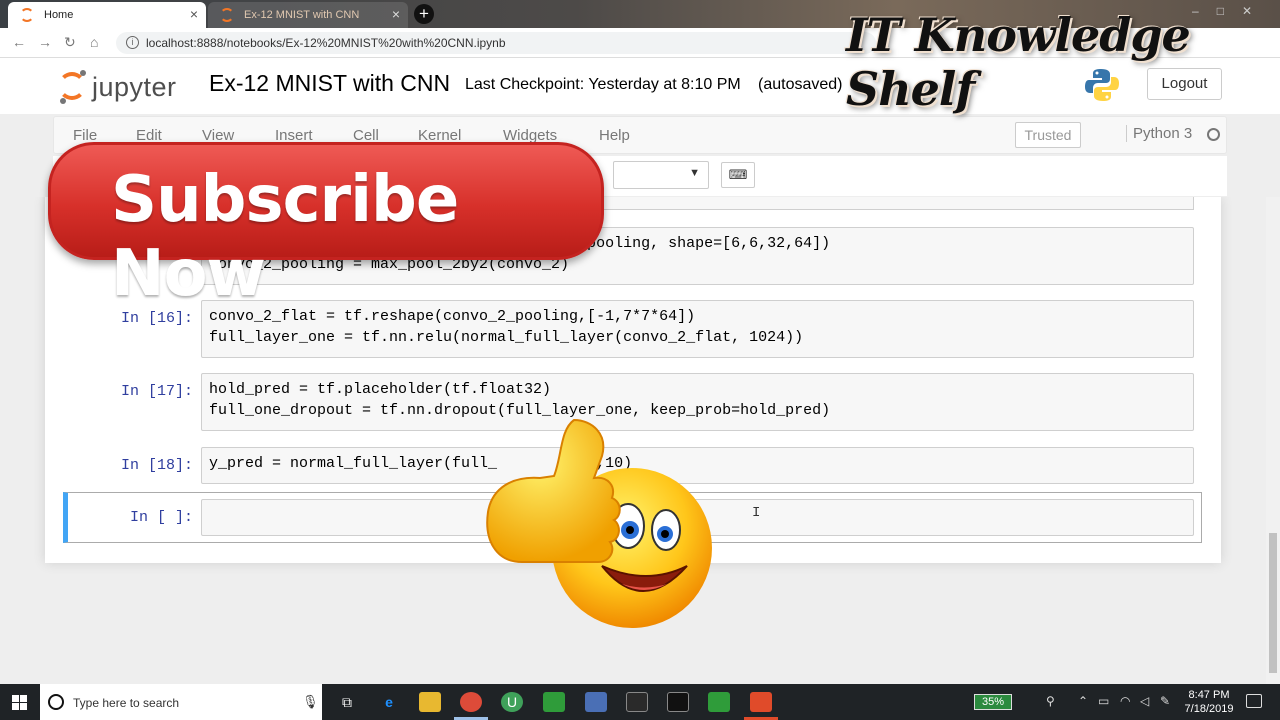 The image size is (1280, 720). Describe the element at coordinates (471, 702) in the screenshot. I see `chrome-icon` at that location.